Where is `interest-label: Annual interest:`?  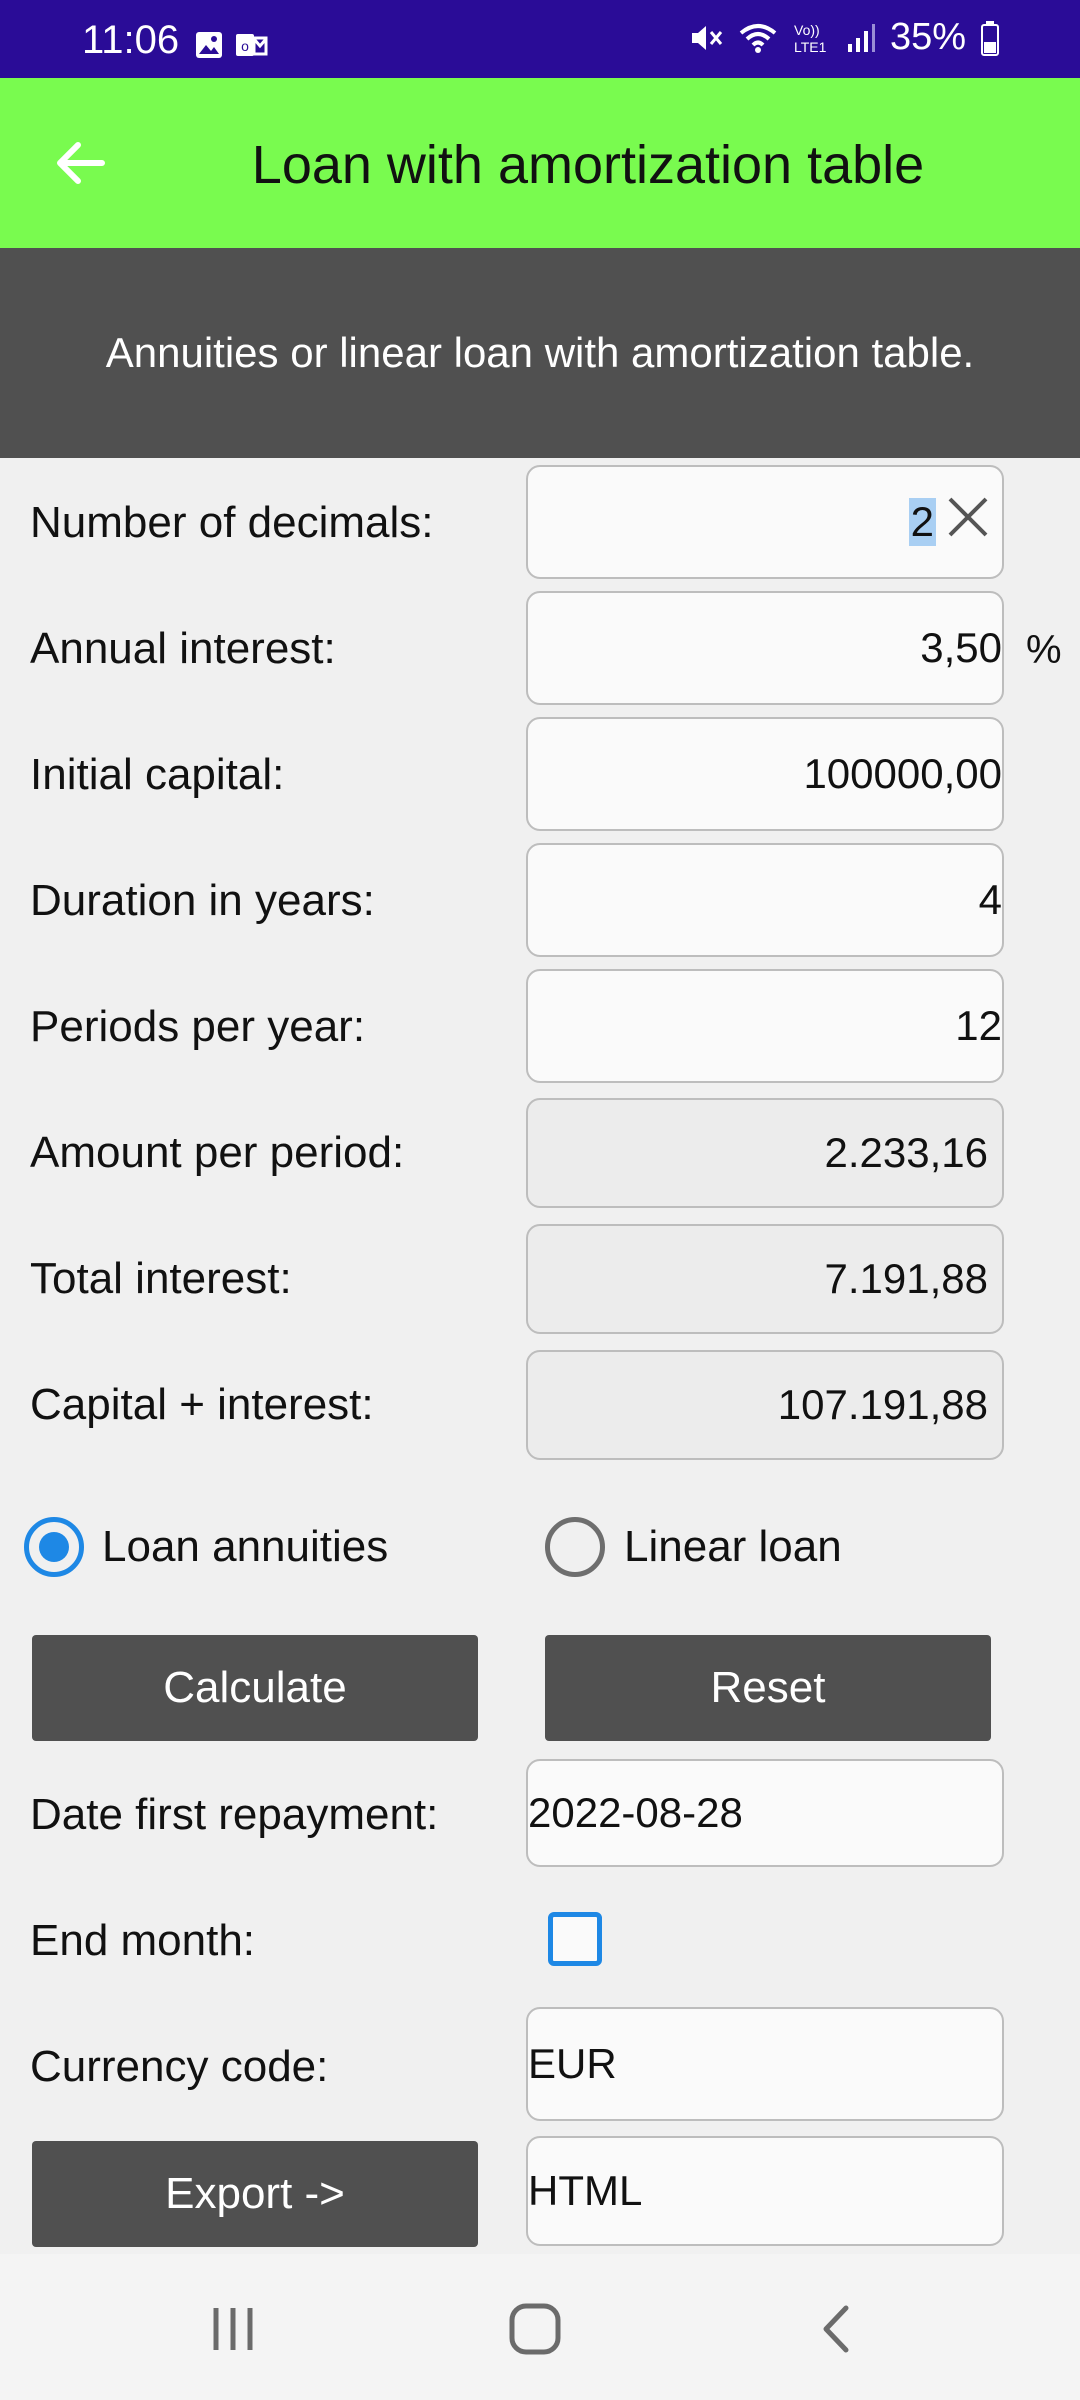 interest-label: Annual interest: is located at coordinates (183, 648).